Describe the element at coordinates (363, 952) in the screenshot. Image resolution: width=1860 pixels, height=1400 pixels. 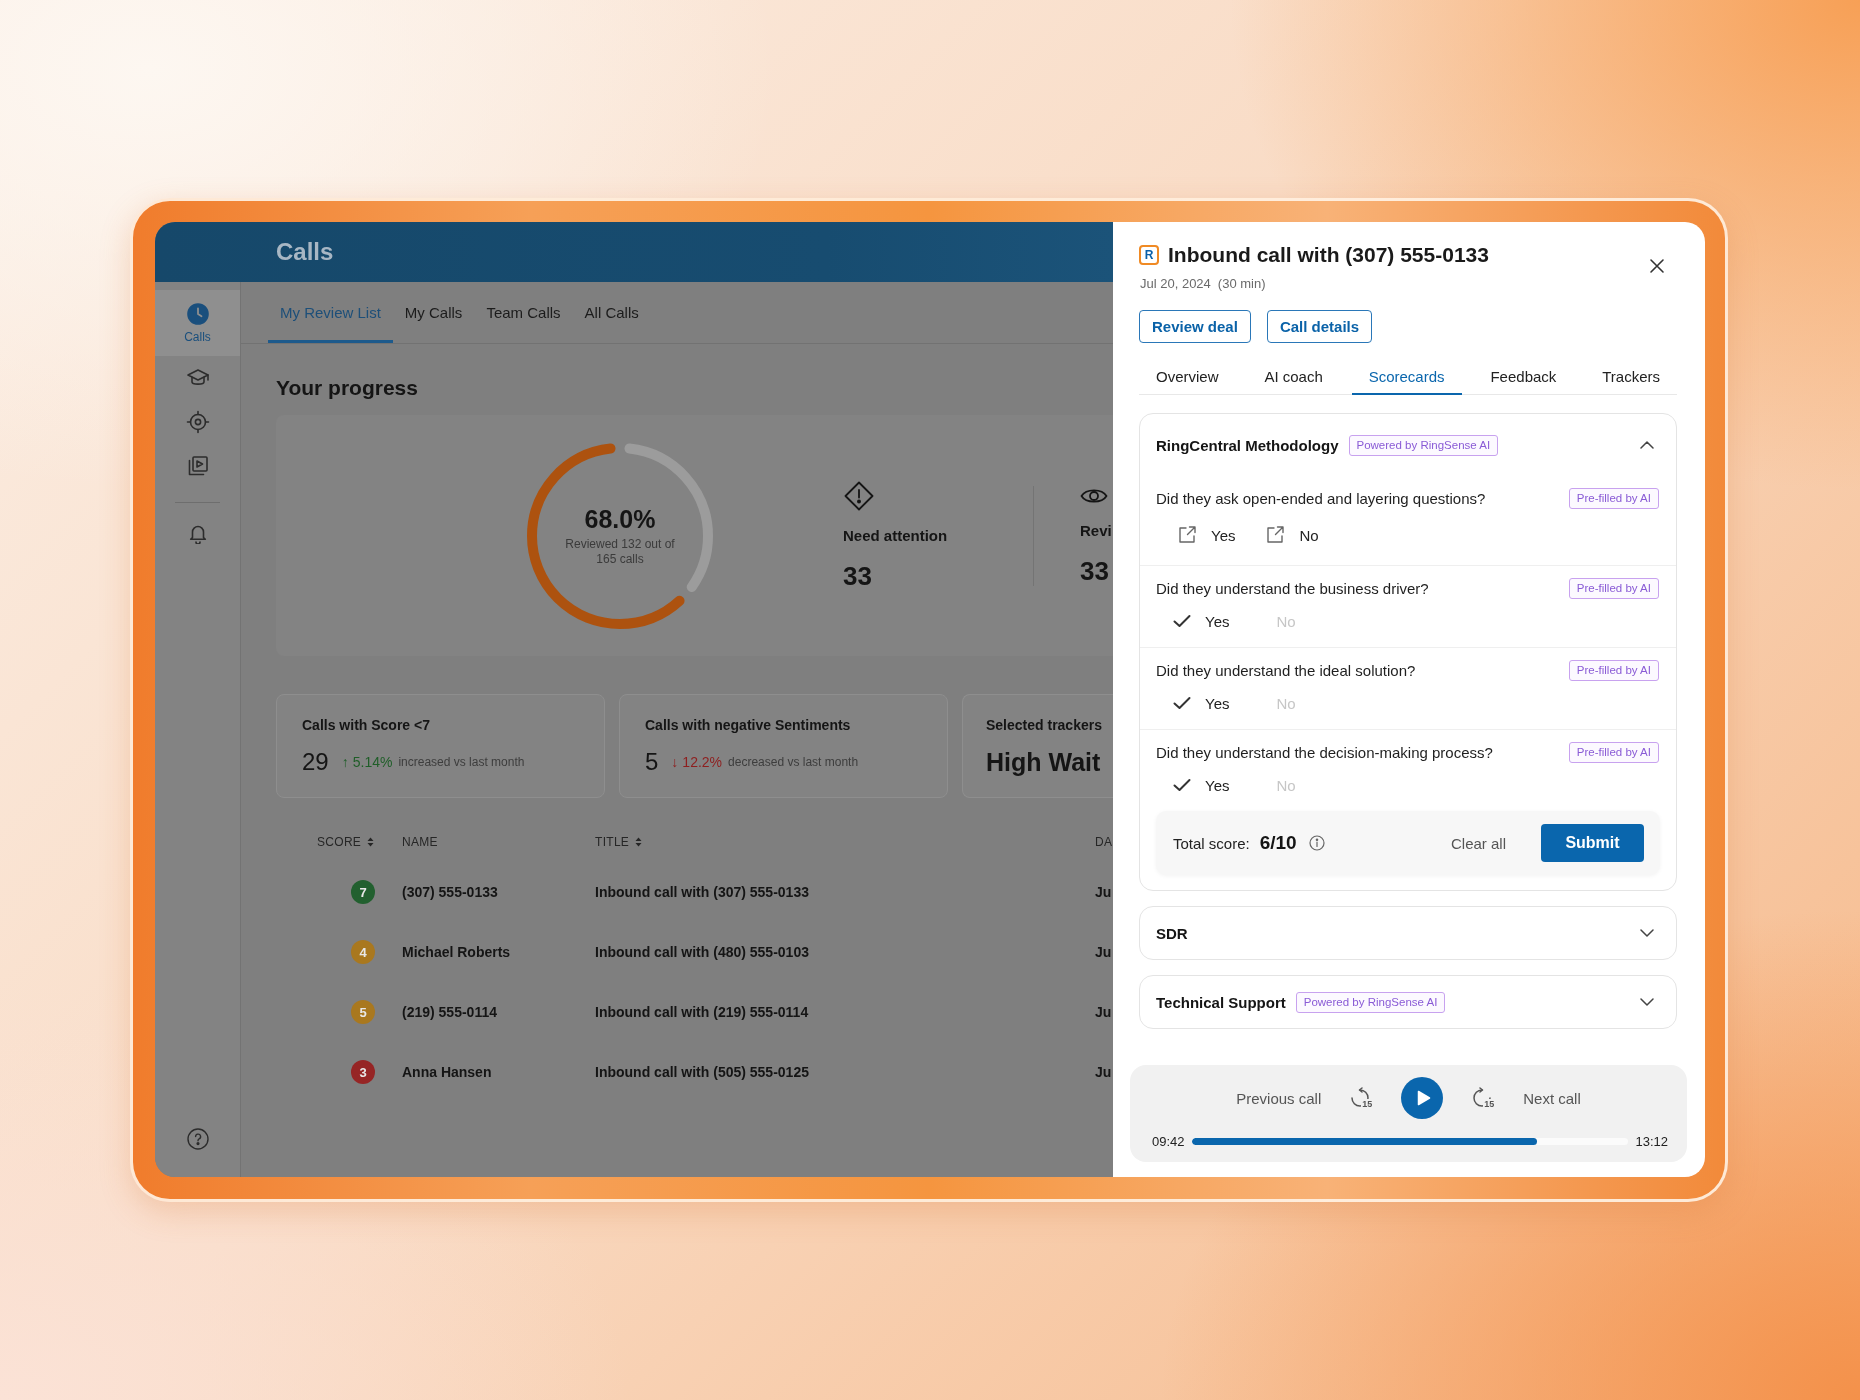
I see `score-badge: 4` at that location.